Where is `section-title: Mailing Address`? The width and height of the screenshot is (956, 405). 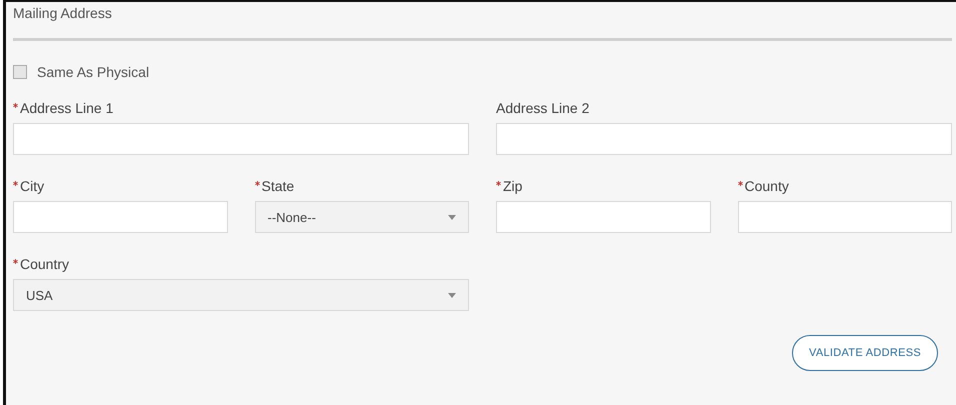
section-title: Mailing Address is located at coordinates (63, 13).